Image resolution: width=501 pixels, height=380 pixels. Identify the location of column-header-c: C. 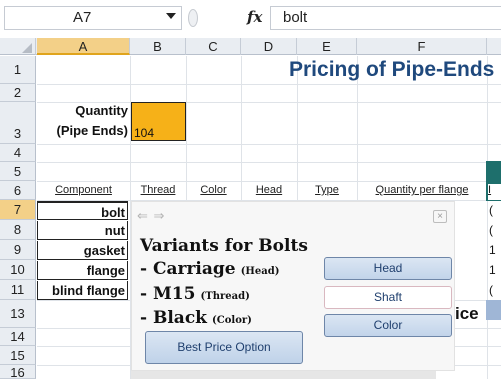
(213, 46).